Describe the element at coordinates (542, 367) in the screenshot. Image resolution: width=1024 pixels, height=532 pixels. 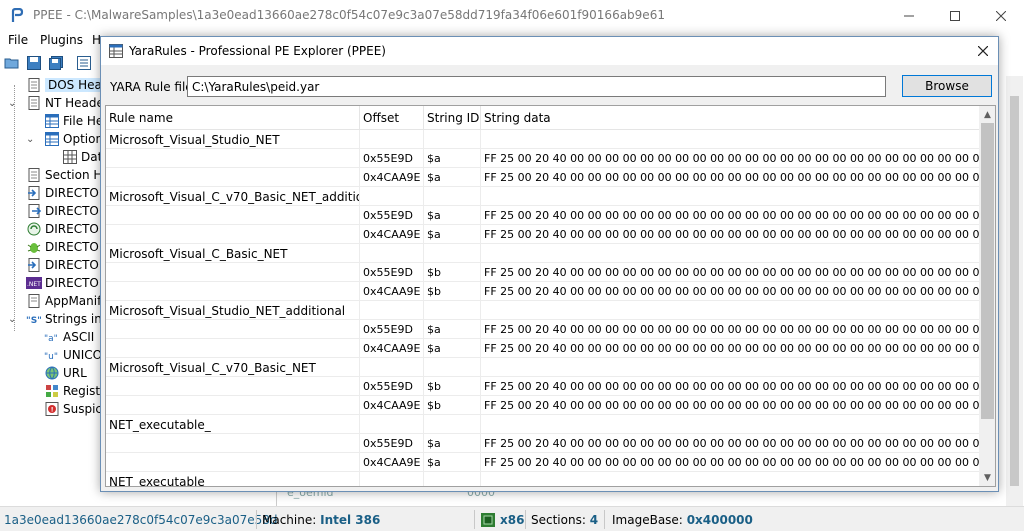
I see `rule-group-row: Microsoft_Visual_C_v70_Basic_NET` at that location.